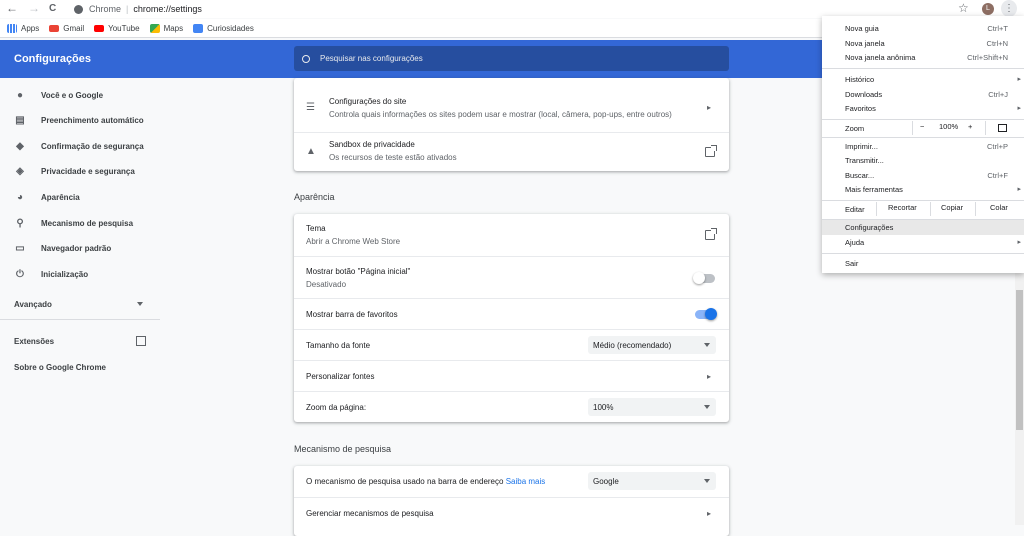 The height and width of the screenshot is (536, 1024). I want to click on palette-icon: ◕, so click(20, 197).